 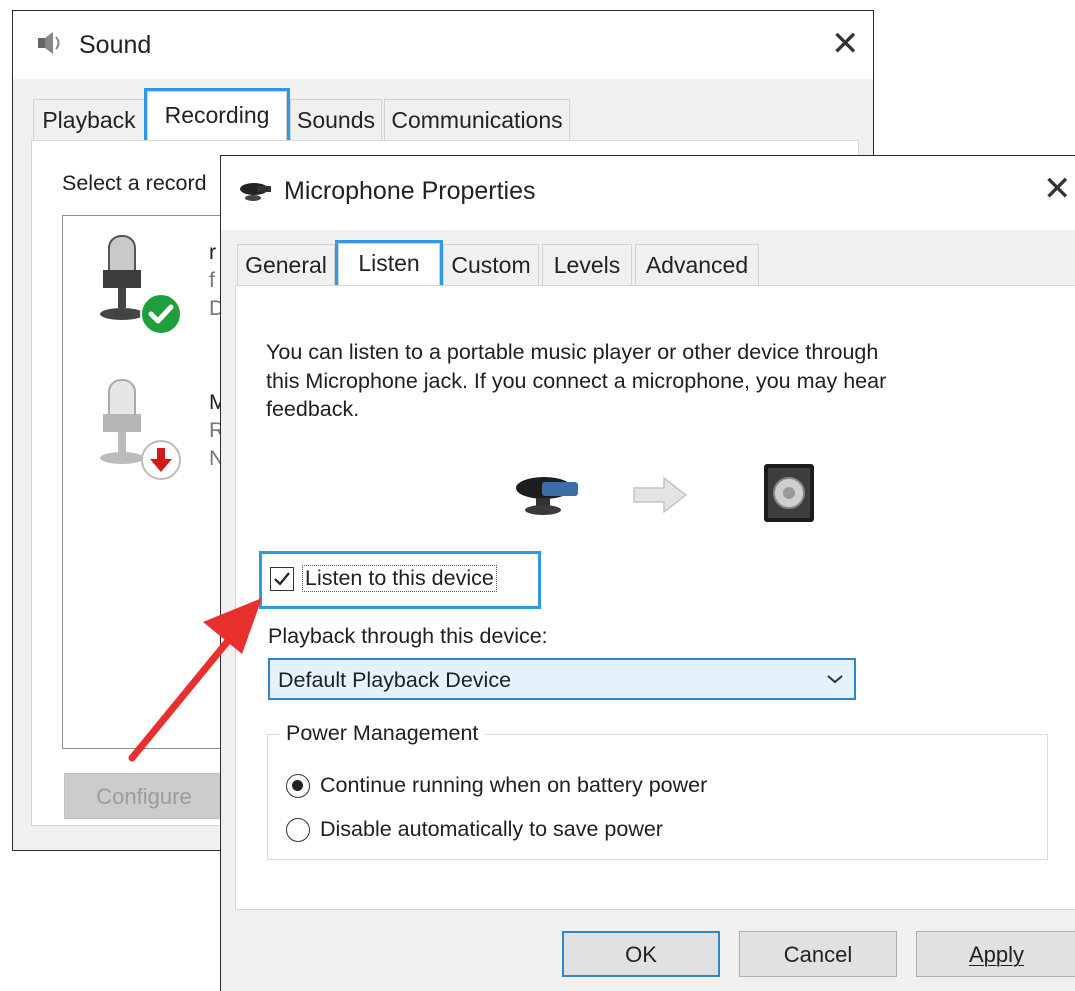 I want to click on listen-checkbox-label: Listen to this device, so click(x=399, y=578).